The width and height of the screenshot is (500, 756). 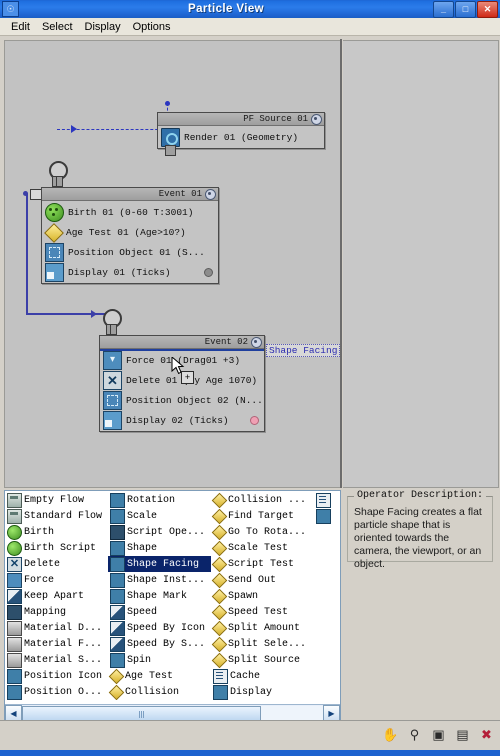 I want to click on depot-item-speed: Speed, so click(x=159, y=612).